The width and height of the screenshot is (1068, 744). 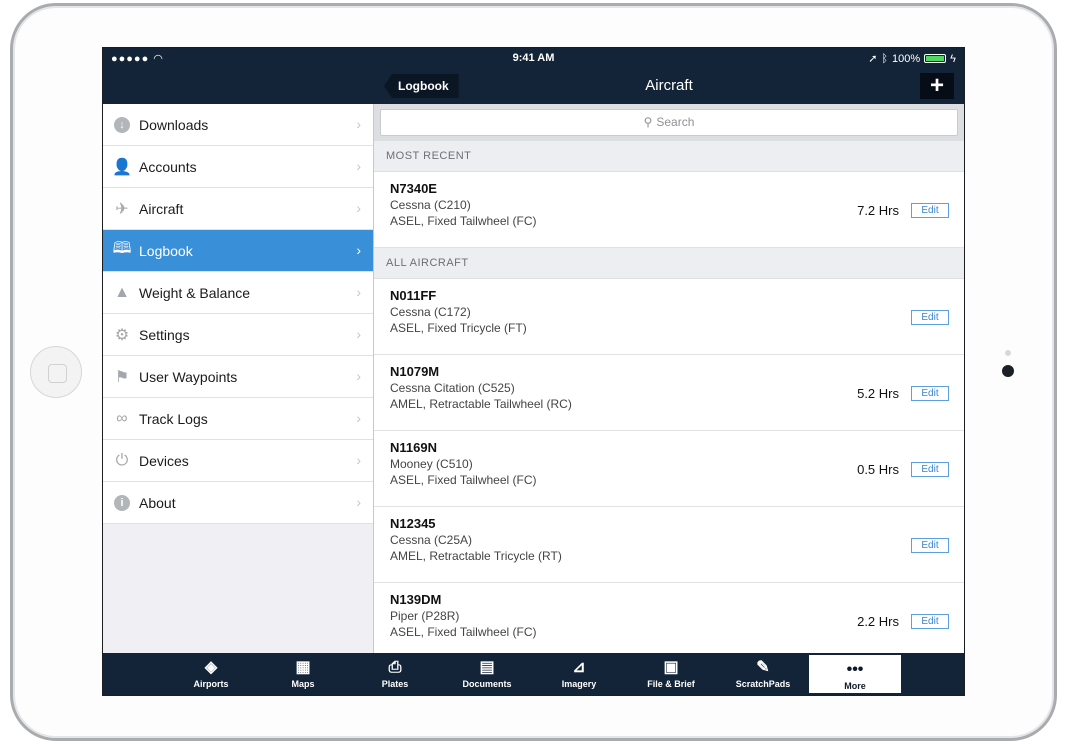 I want to click on add-aircraft-button: +, so click(x=937, y=86).